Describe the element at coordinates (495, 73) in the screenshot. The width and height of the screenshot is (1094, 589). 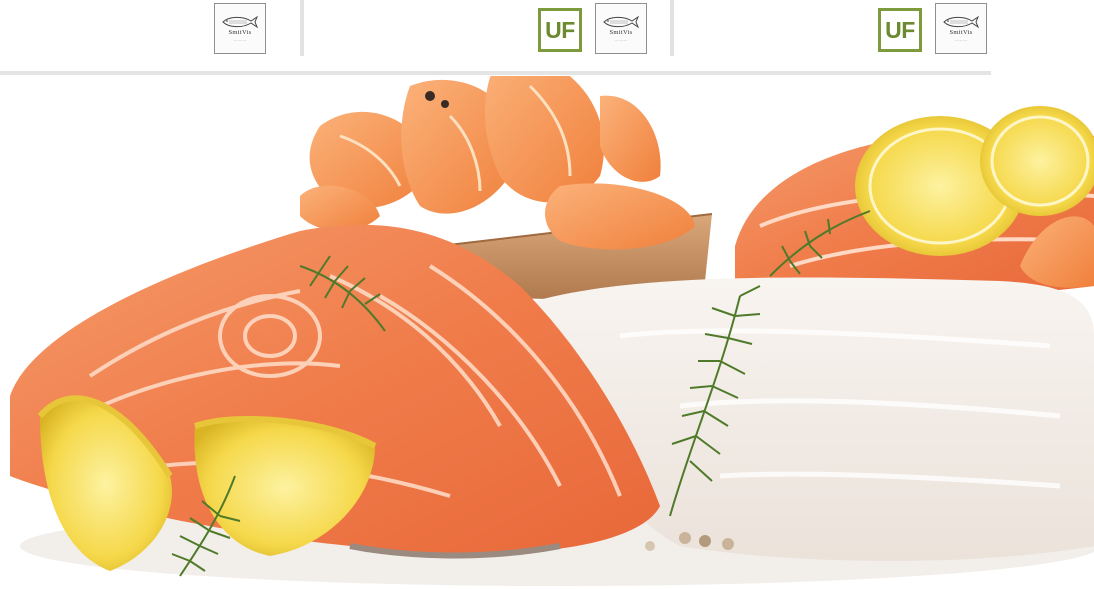
I see `header-rule` at that location.